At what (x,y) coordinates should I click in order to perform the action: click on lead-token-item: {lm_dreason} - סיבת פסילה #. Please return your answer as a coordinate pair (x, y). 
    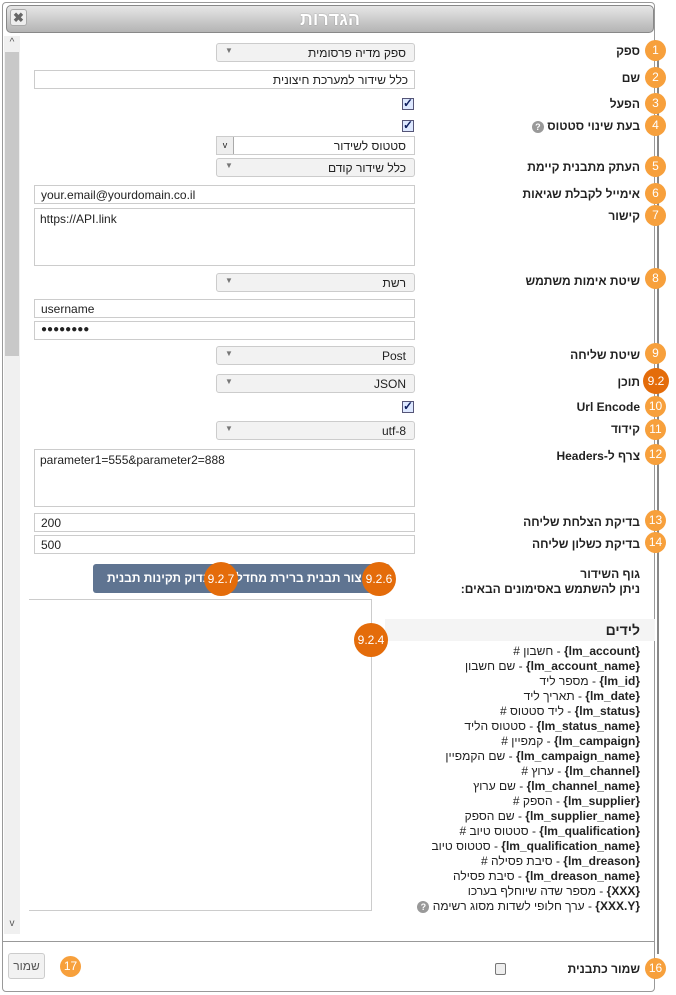
    Looking at the image, I should click on (560, 861).